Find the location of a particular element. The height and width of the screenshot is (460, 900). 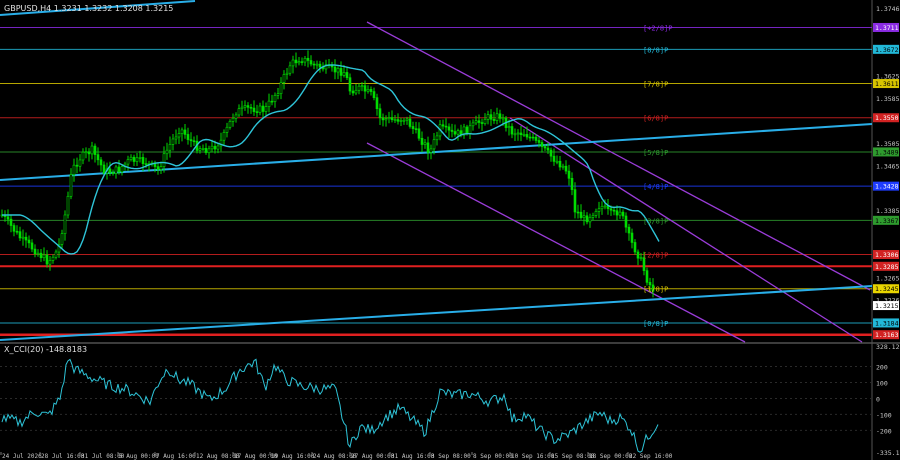

time-label: 28 Jul 16:00 is located at coordinates (63, 456).